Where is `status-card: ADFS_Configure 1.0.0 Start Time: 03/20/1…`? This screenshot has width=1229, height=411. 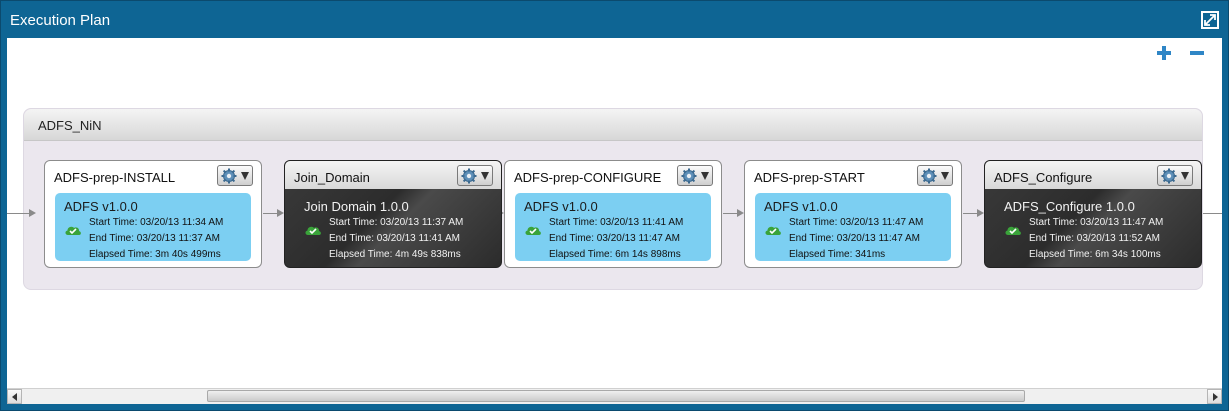 status-card: ADFS_Configure 1.0.0 Start Time: 03/20/1… is located at coordinates (1093, 227).